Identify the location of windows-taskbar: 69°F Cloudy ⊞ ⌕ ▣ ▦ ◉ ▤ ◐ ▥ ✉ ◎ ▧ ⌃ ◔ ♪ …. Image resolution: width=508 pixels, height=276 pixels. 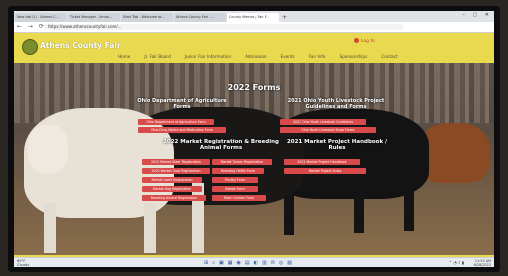
(254, 262).